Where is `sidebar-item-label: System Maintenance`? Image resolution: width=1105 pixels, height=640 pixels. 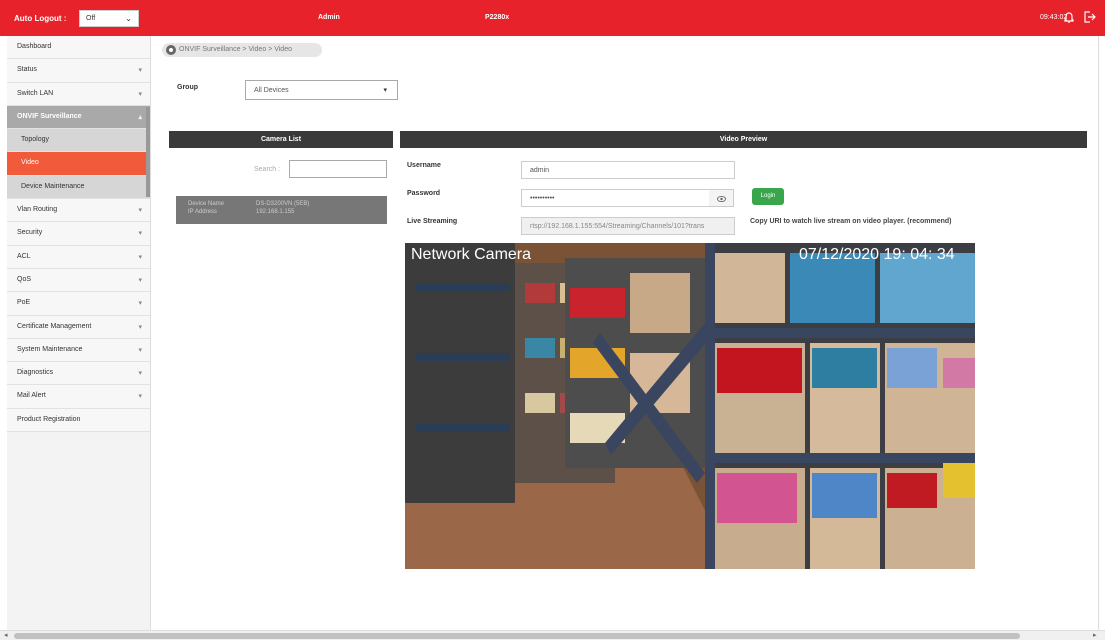
sidebar-item-label: System Maintenance is located at coordinates (50, 349).